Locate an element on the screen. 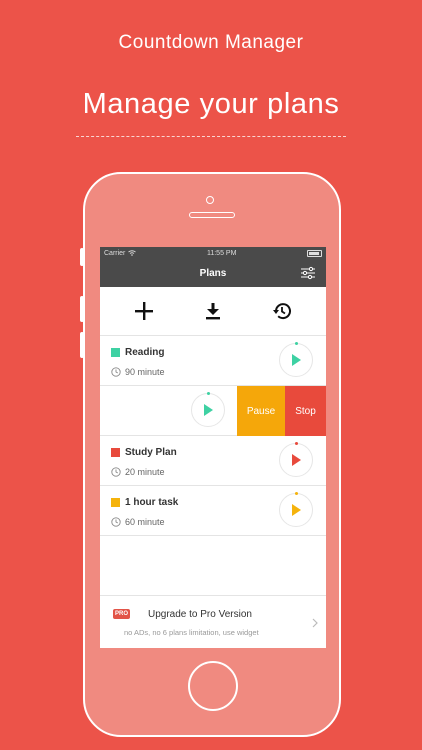 The height and width of the screenshot is (750, 422). history-icon is located at coordinates (281, 311).